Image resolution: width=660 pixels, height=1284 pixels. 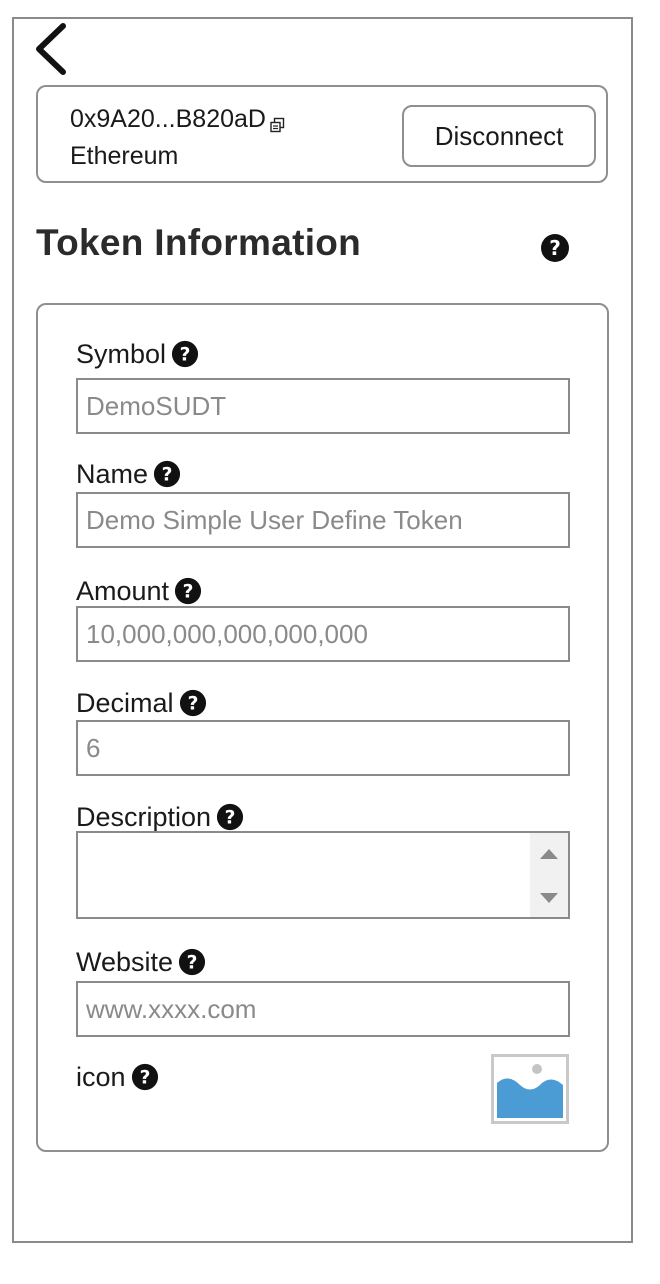 I want to click on decimal-input, so click(x=323, y=748).